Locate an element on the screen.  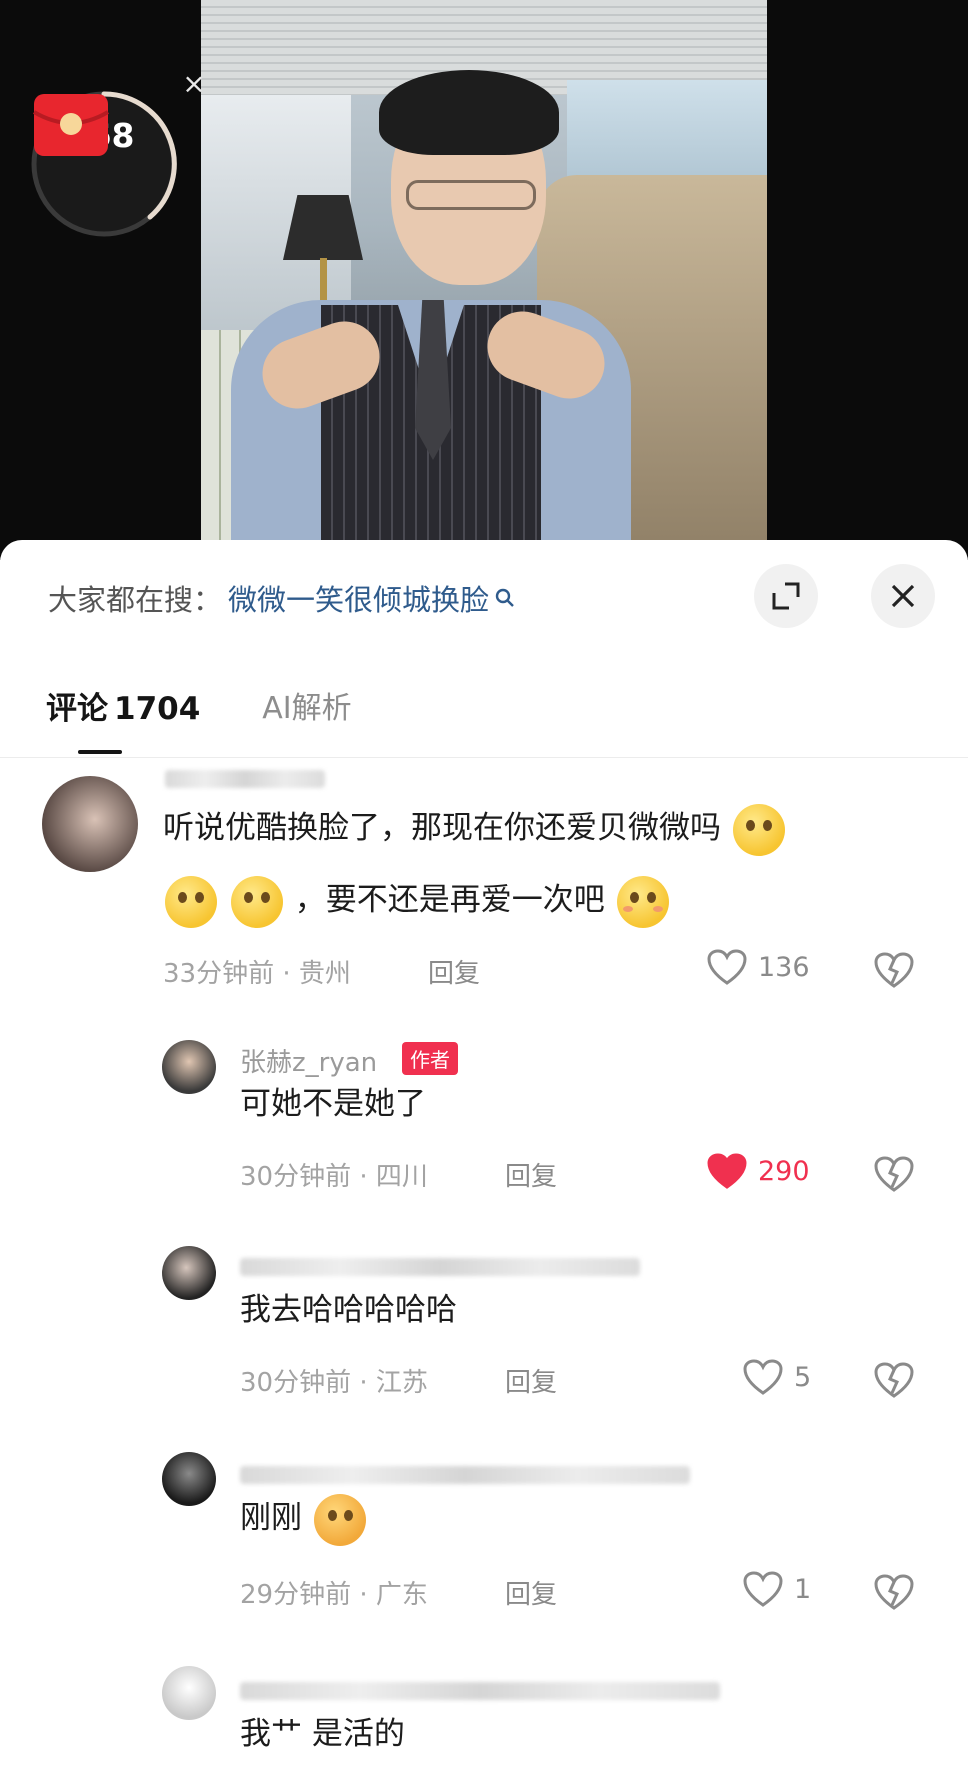
like-count: 290 is located at coordinates (784, 1171).